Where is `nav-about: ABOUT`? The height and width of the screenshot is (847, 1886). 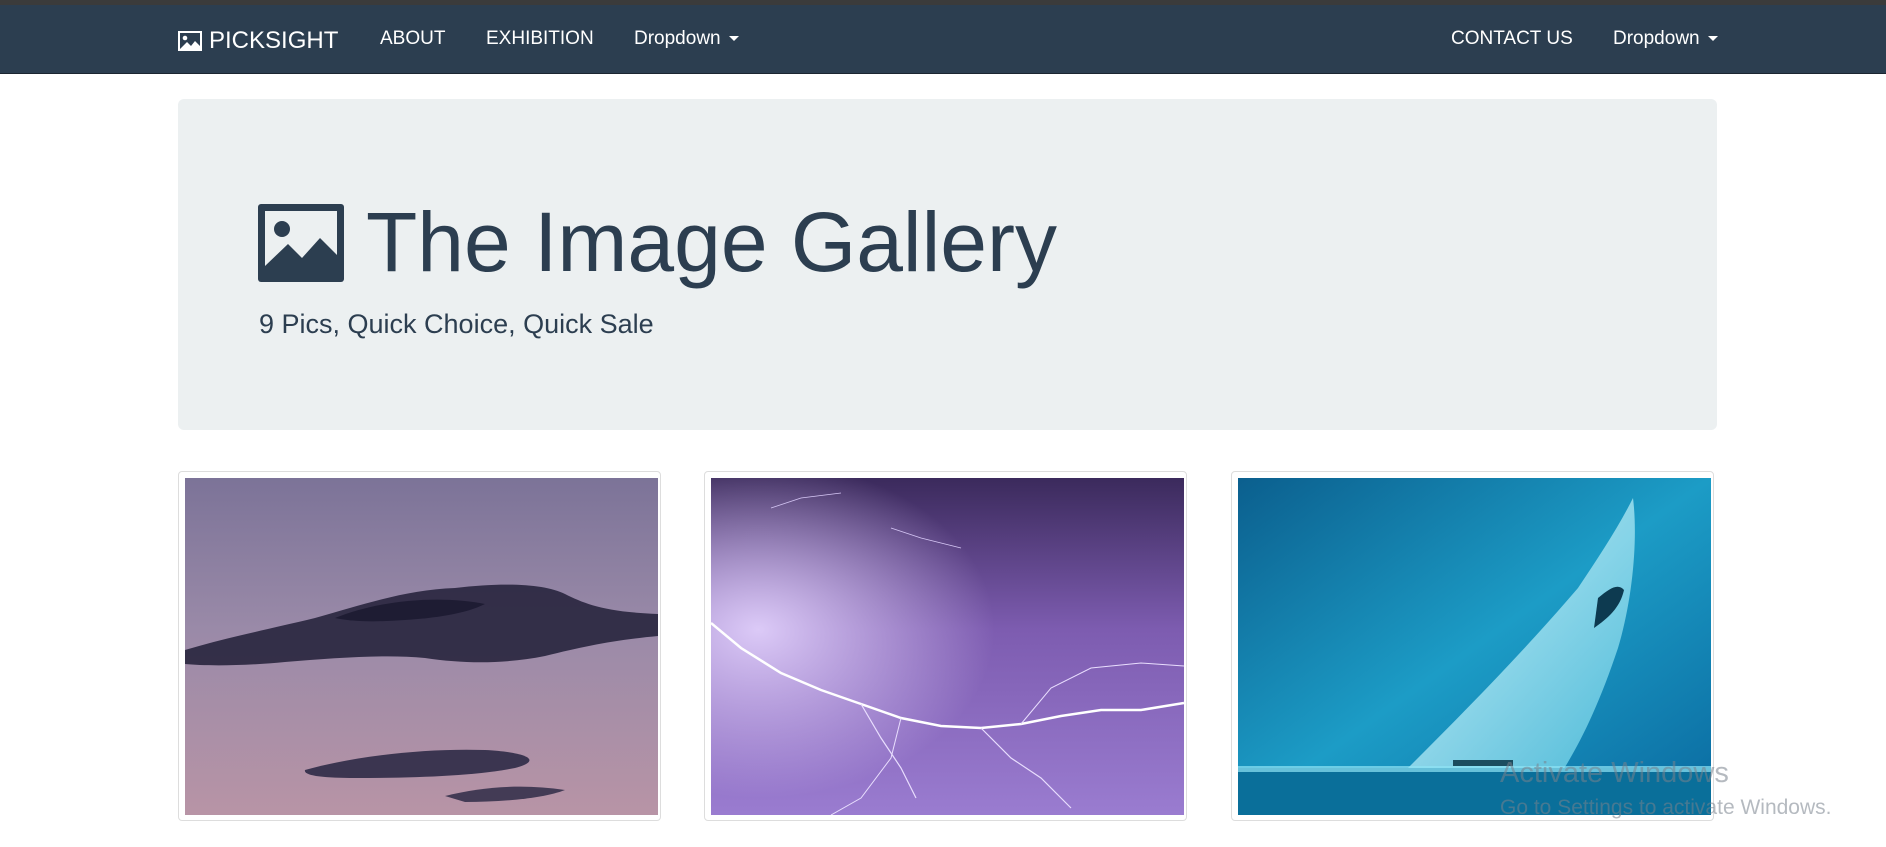
nav-about: ABOUT is located at coordinates (412, 39).